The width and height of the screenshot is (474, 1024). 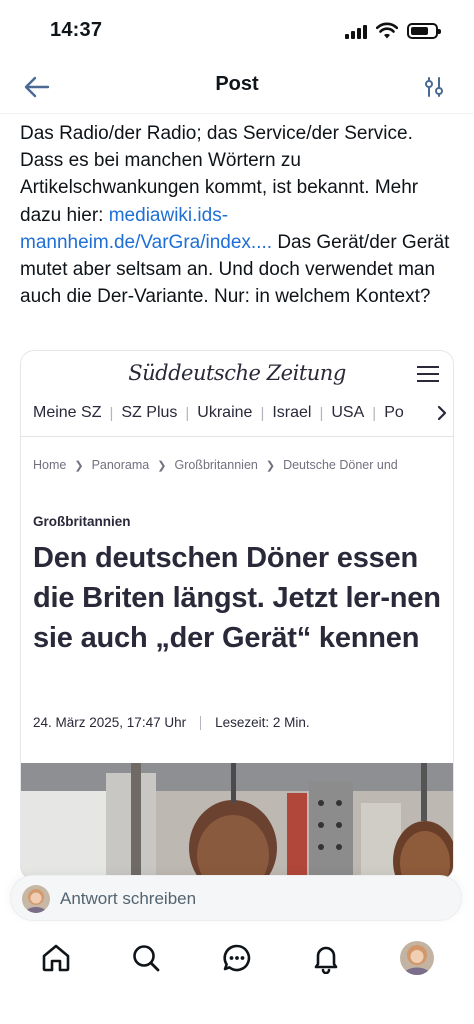 I want to click on breadcrumb-item: Großbritannien, so click(x=216, y=465).